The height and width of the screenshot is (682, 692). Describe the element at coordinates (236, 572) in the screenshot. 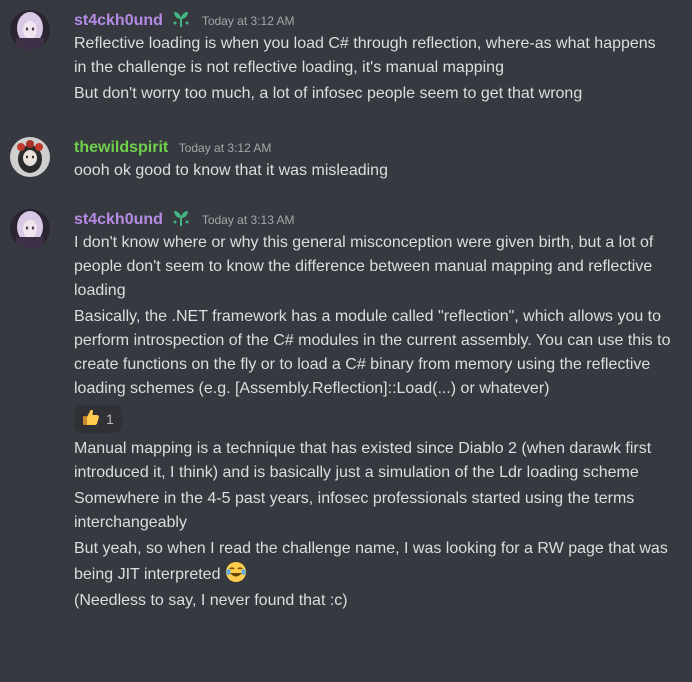

I see `joy-emoji` at that location.